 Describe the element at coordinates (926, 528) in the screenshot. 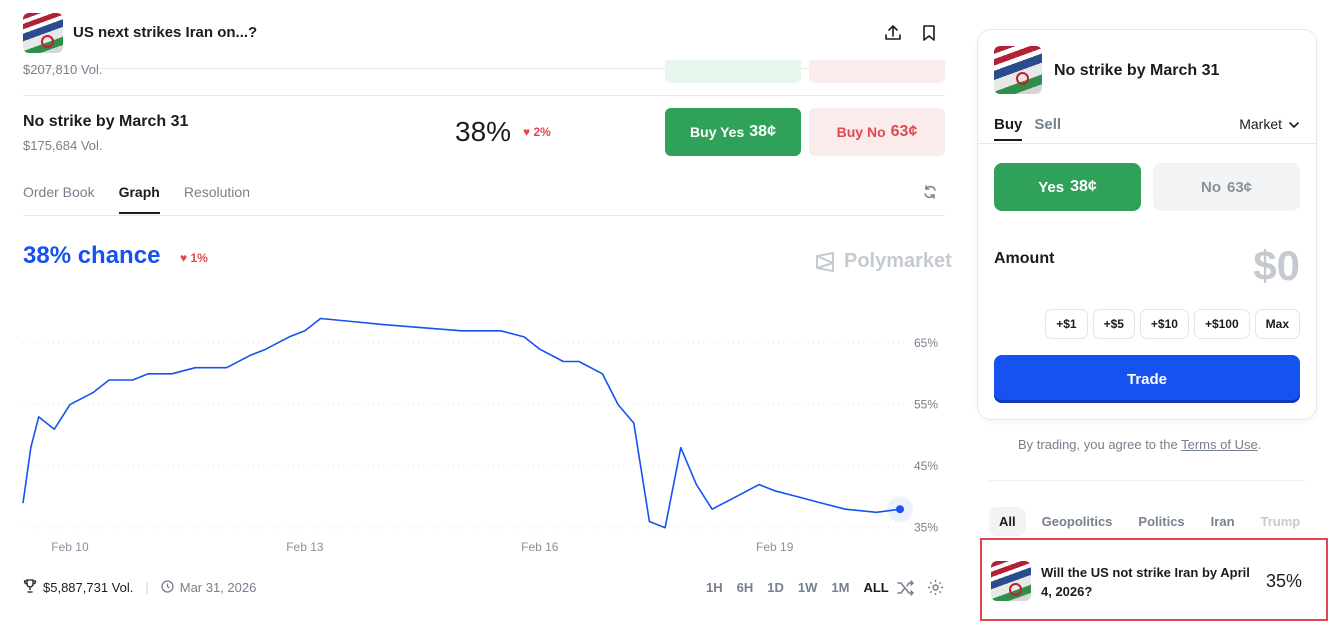

I see `y-tick-label: 35%` at that location.